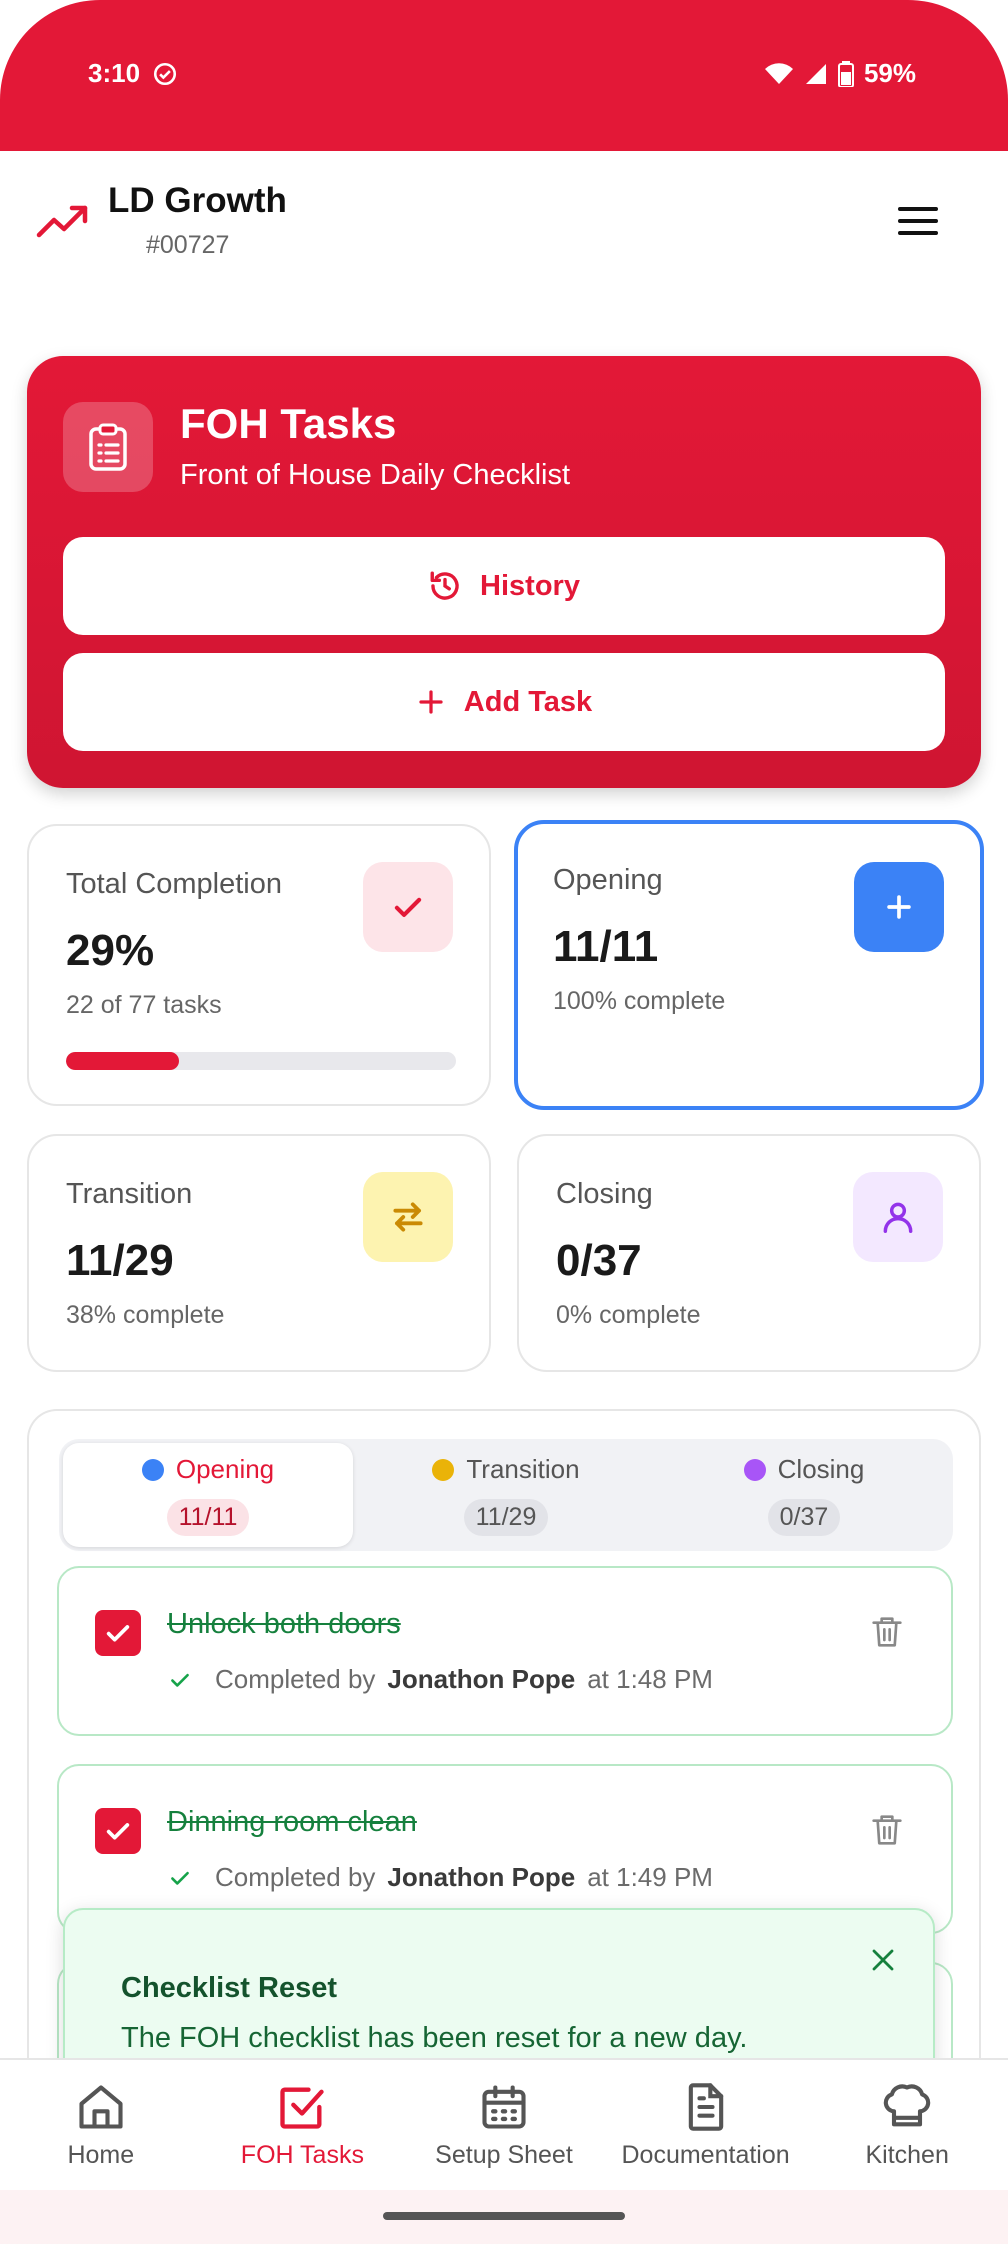 This screenshot has width=1008, height=2244. Describe the element at coordinates (639, 1001) in the screenshot. I see `stat-note: 100% complete` at that location.